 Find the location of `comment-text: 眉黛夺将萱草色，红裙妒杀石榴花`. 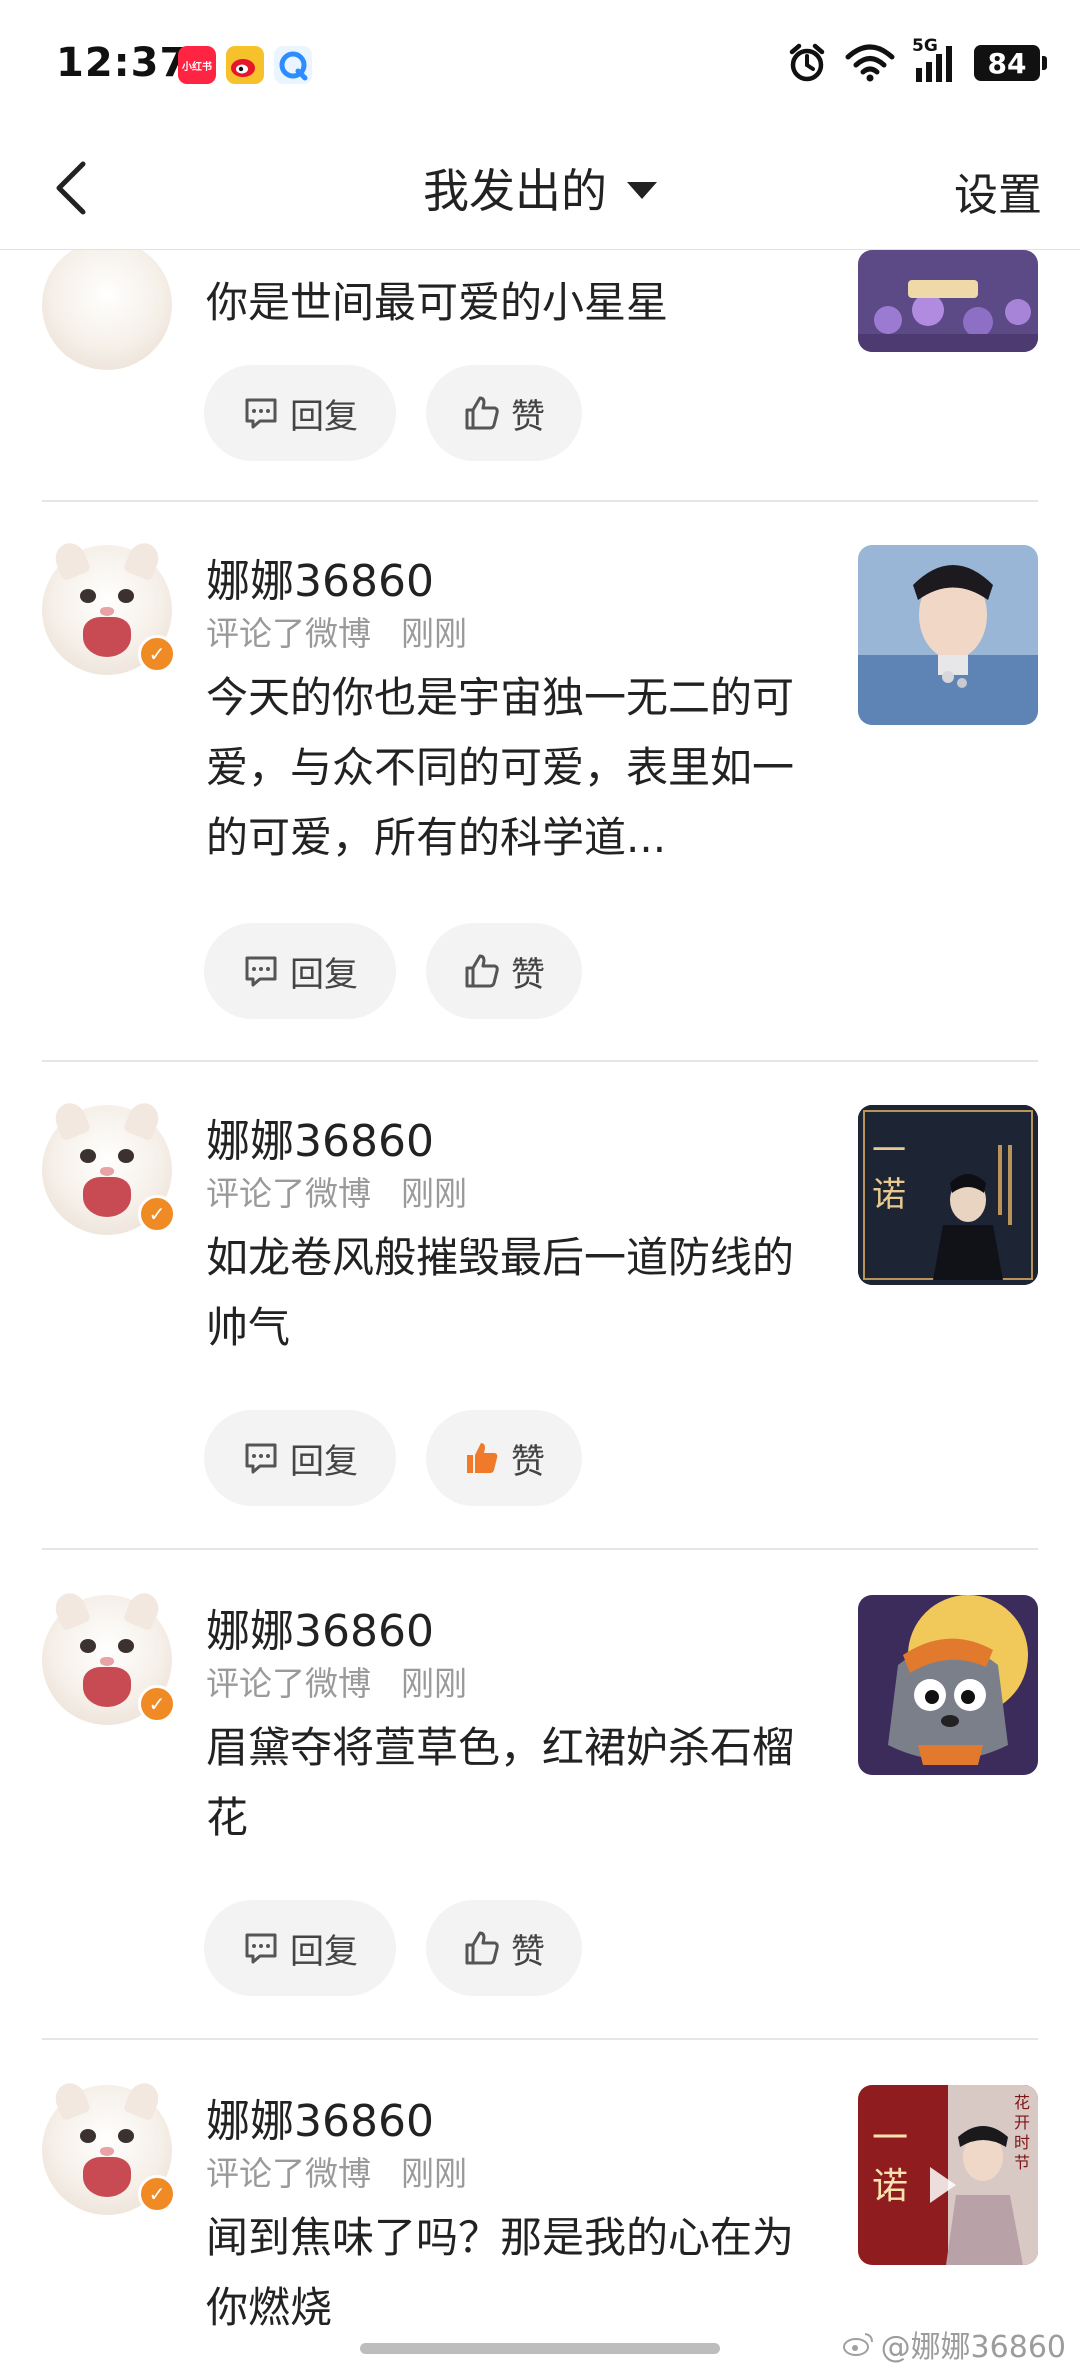

comment-text: 眉黛夺将萱草色，红裙妒杀石榴花 is located at coordinates (500, 1782).